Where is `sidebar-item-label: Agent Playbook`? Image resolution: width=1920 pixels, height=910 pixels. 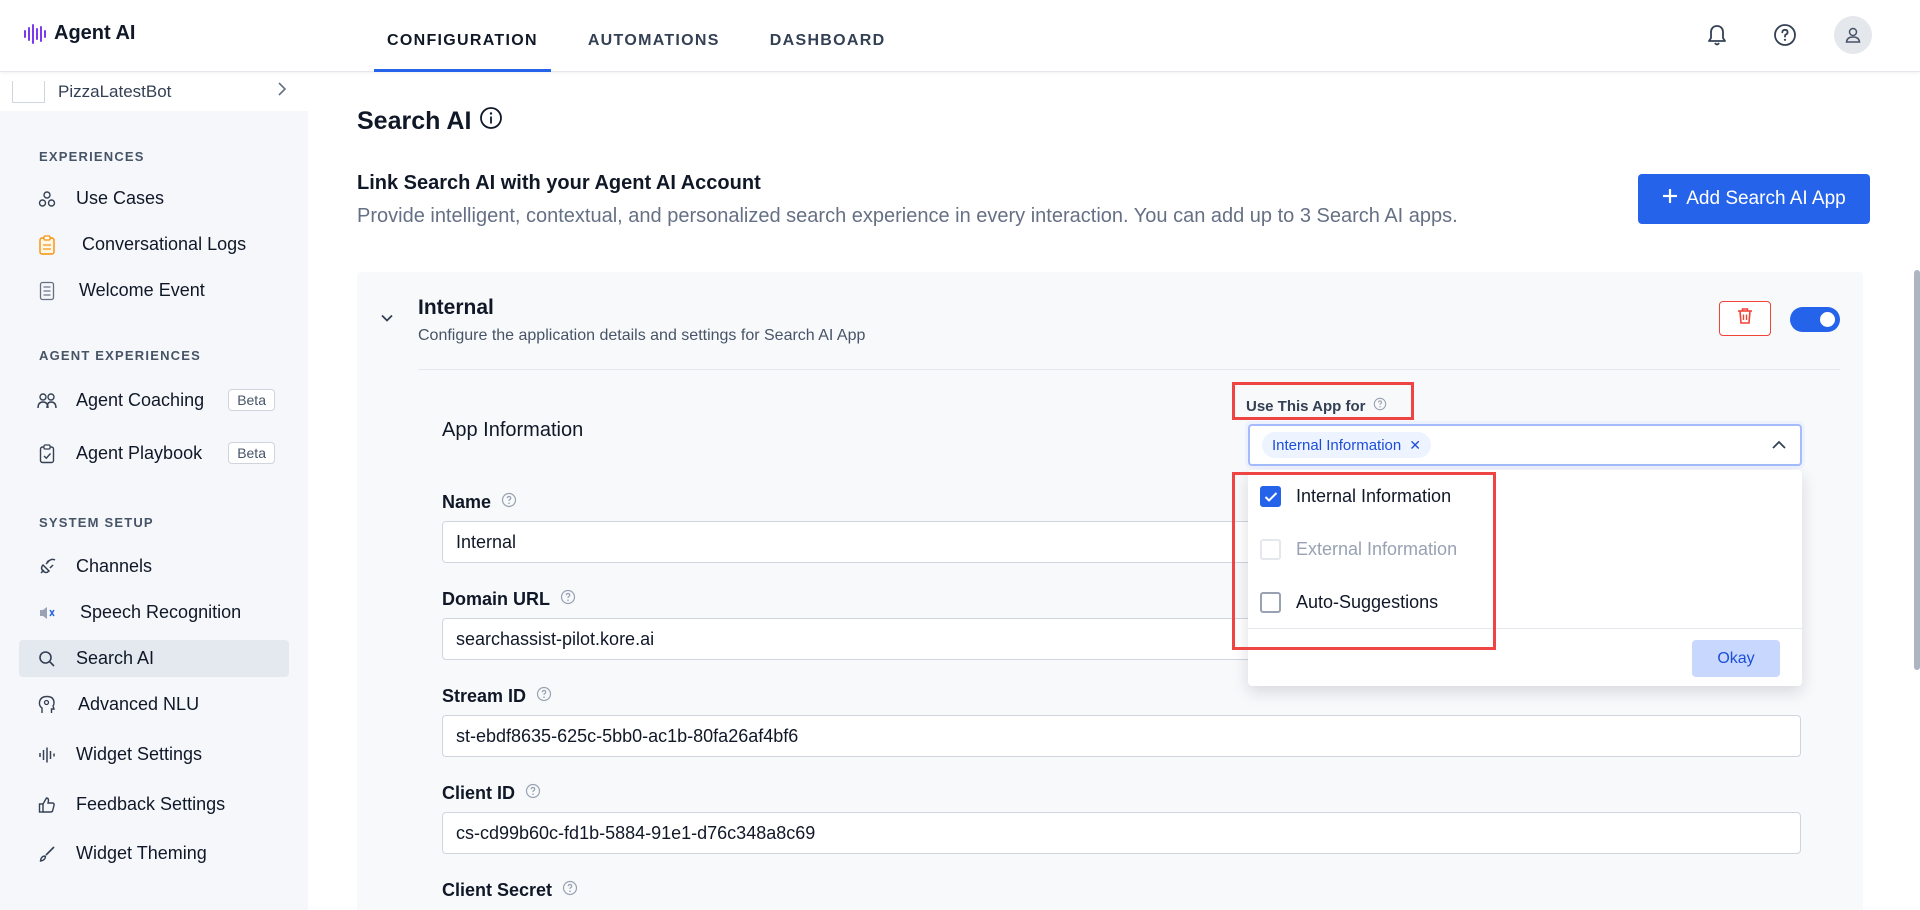 sidebar-item-label: Agent Playbook is located at coordinates (139, 453).